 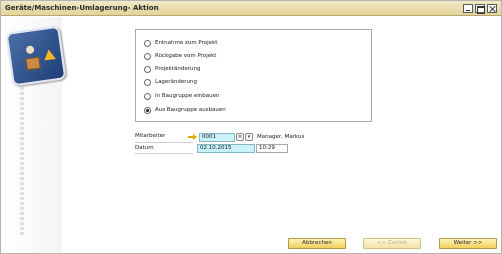 I want to click on next-button: Weiter >>, so click(x=468, y=243).